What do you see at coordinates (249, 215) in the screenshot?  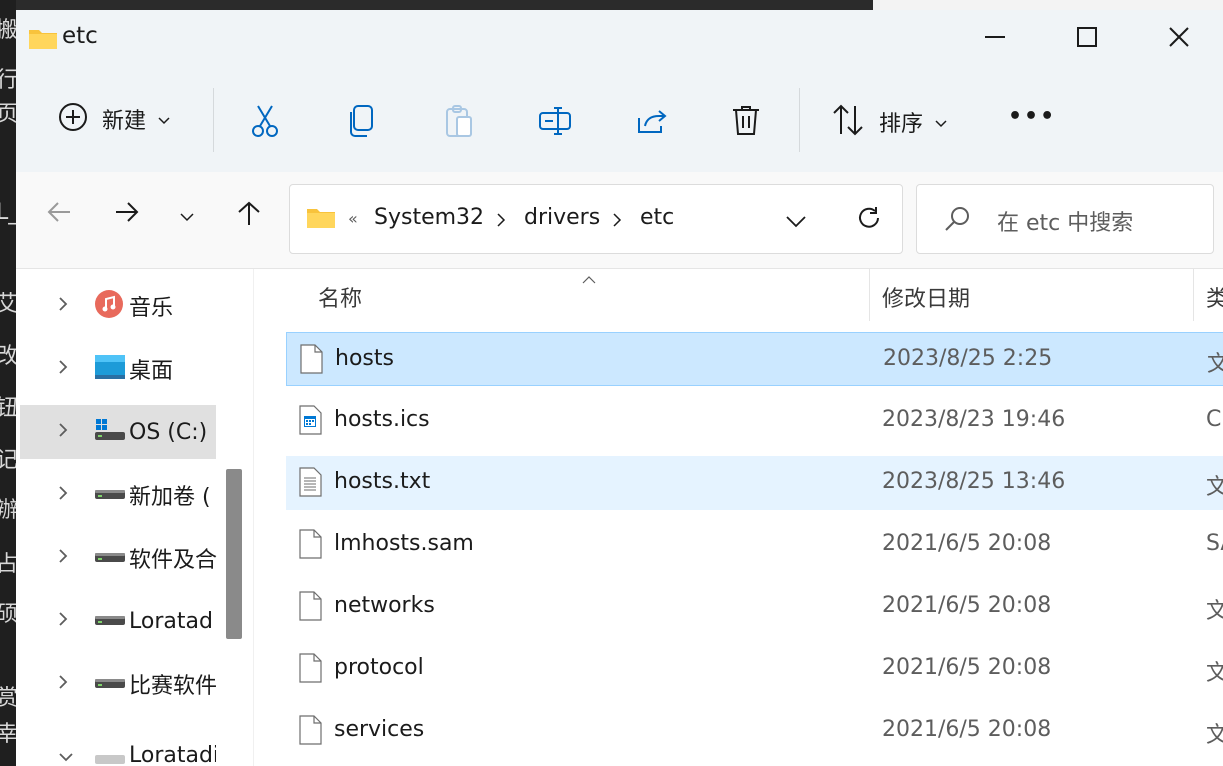 I see `up-button` at bounding box center [249, 215].